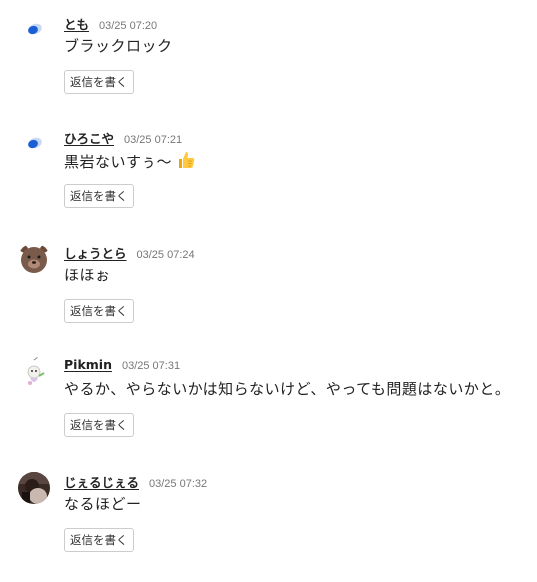 This screenshot has width=537, height=582. I want to click on comment-text: やるか、やらないかは知らないけど、やっても問題はないかと。, so click(287, 389).